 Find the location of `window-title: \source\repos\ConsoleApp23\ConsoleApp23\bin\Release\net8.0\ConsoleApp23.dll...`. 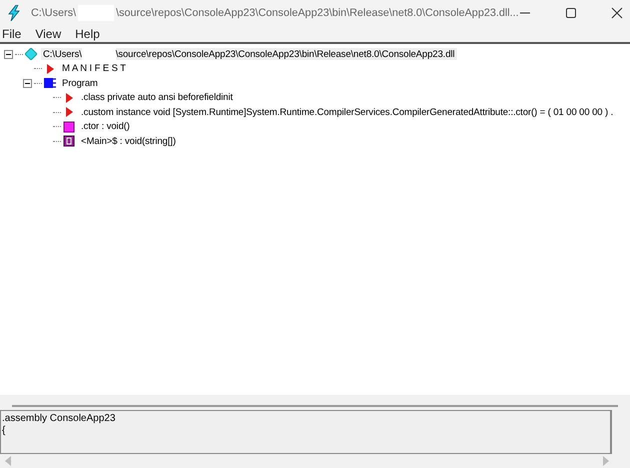

window-title: \source\repos\ConsoleApp23\ConsoleApp23\bin\Release\net8.0\ConsoleApp23.dll... is located at coordinates (317, 13).